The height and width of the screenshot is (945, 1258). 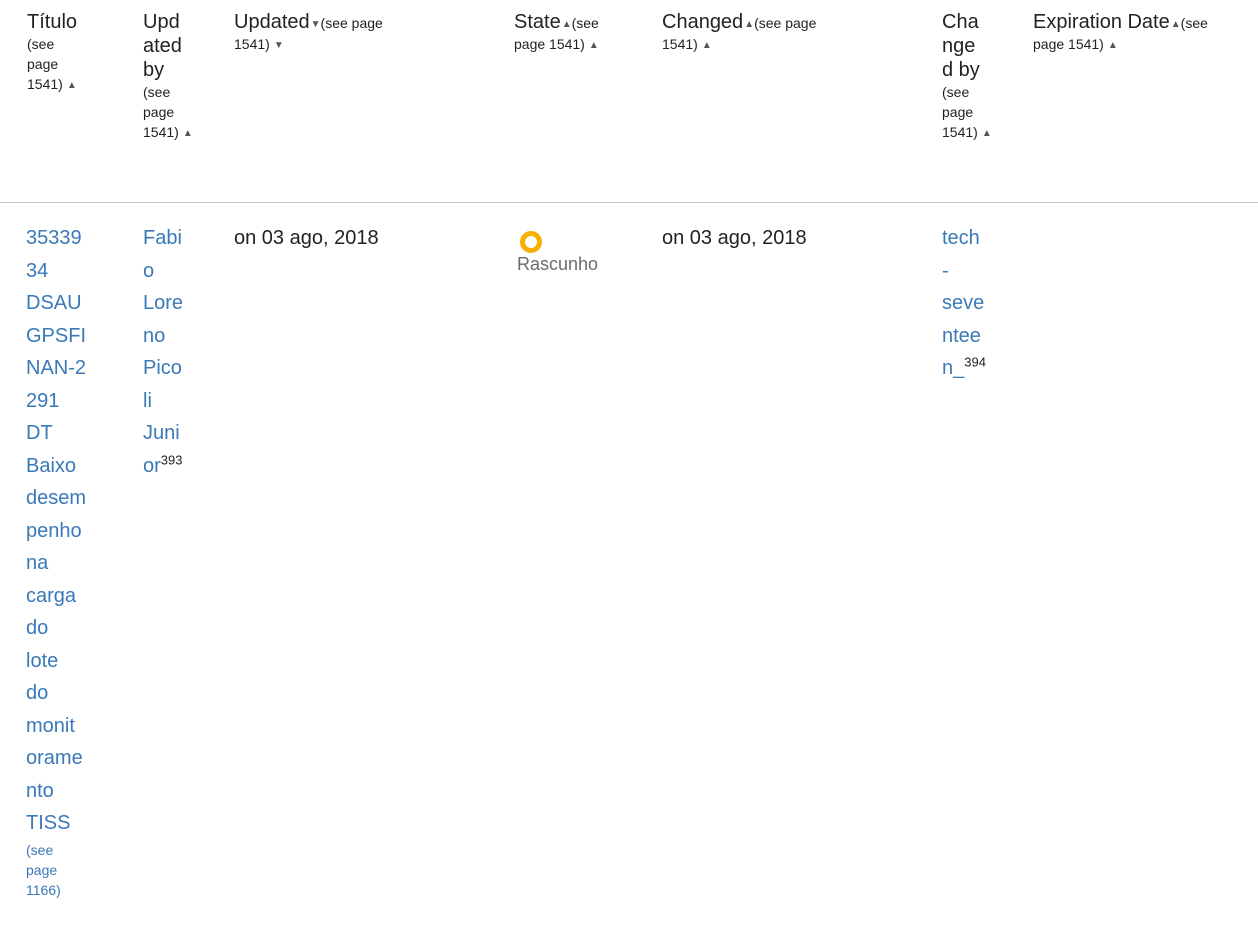 I want to click on changed-by-line: seve, so click(x=964, y=303).